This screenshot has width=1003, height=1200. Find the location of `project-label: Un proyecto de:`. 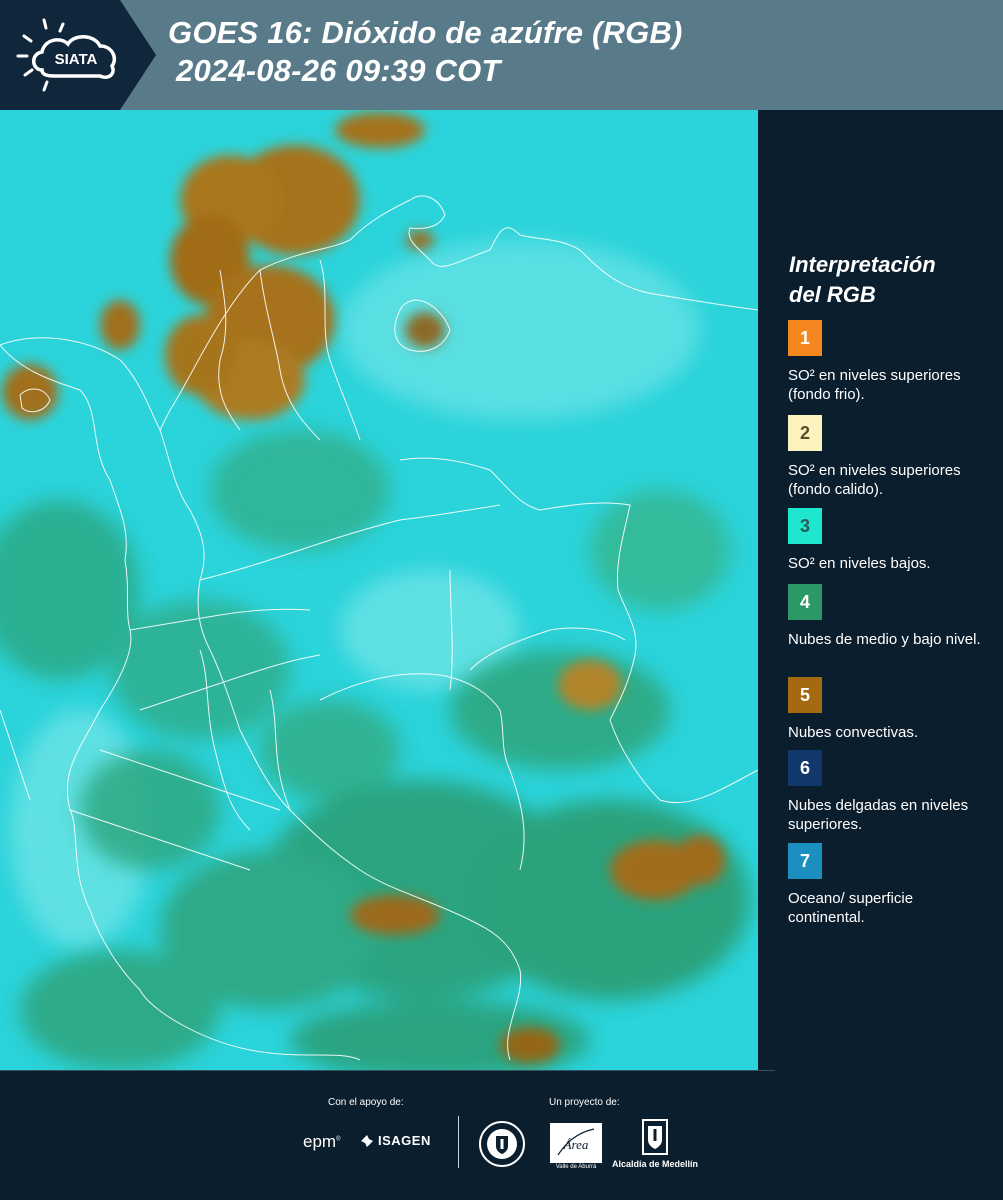

project-label: Un proyecto de: is located at coordinates (584, 1102).